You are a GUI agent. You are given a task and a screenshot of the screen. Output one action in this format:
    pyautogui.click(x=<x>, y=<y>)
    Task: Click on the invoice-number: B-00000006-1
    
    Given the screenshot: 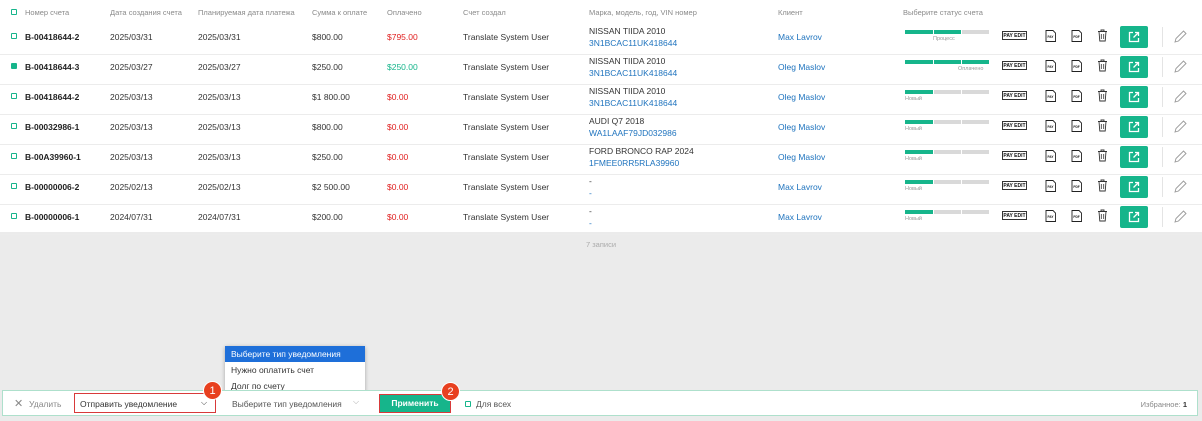 What is the action you would take?
    pyautogui.click(x=52, y=217)
    